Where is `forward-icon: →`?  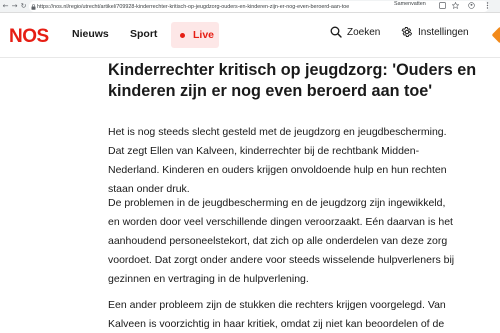
forward-icon: → is located at coordinates (14, 6).